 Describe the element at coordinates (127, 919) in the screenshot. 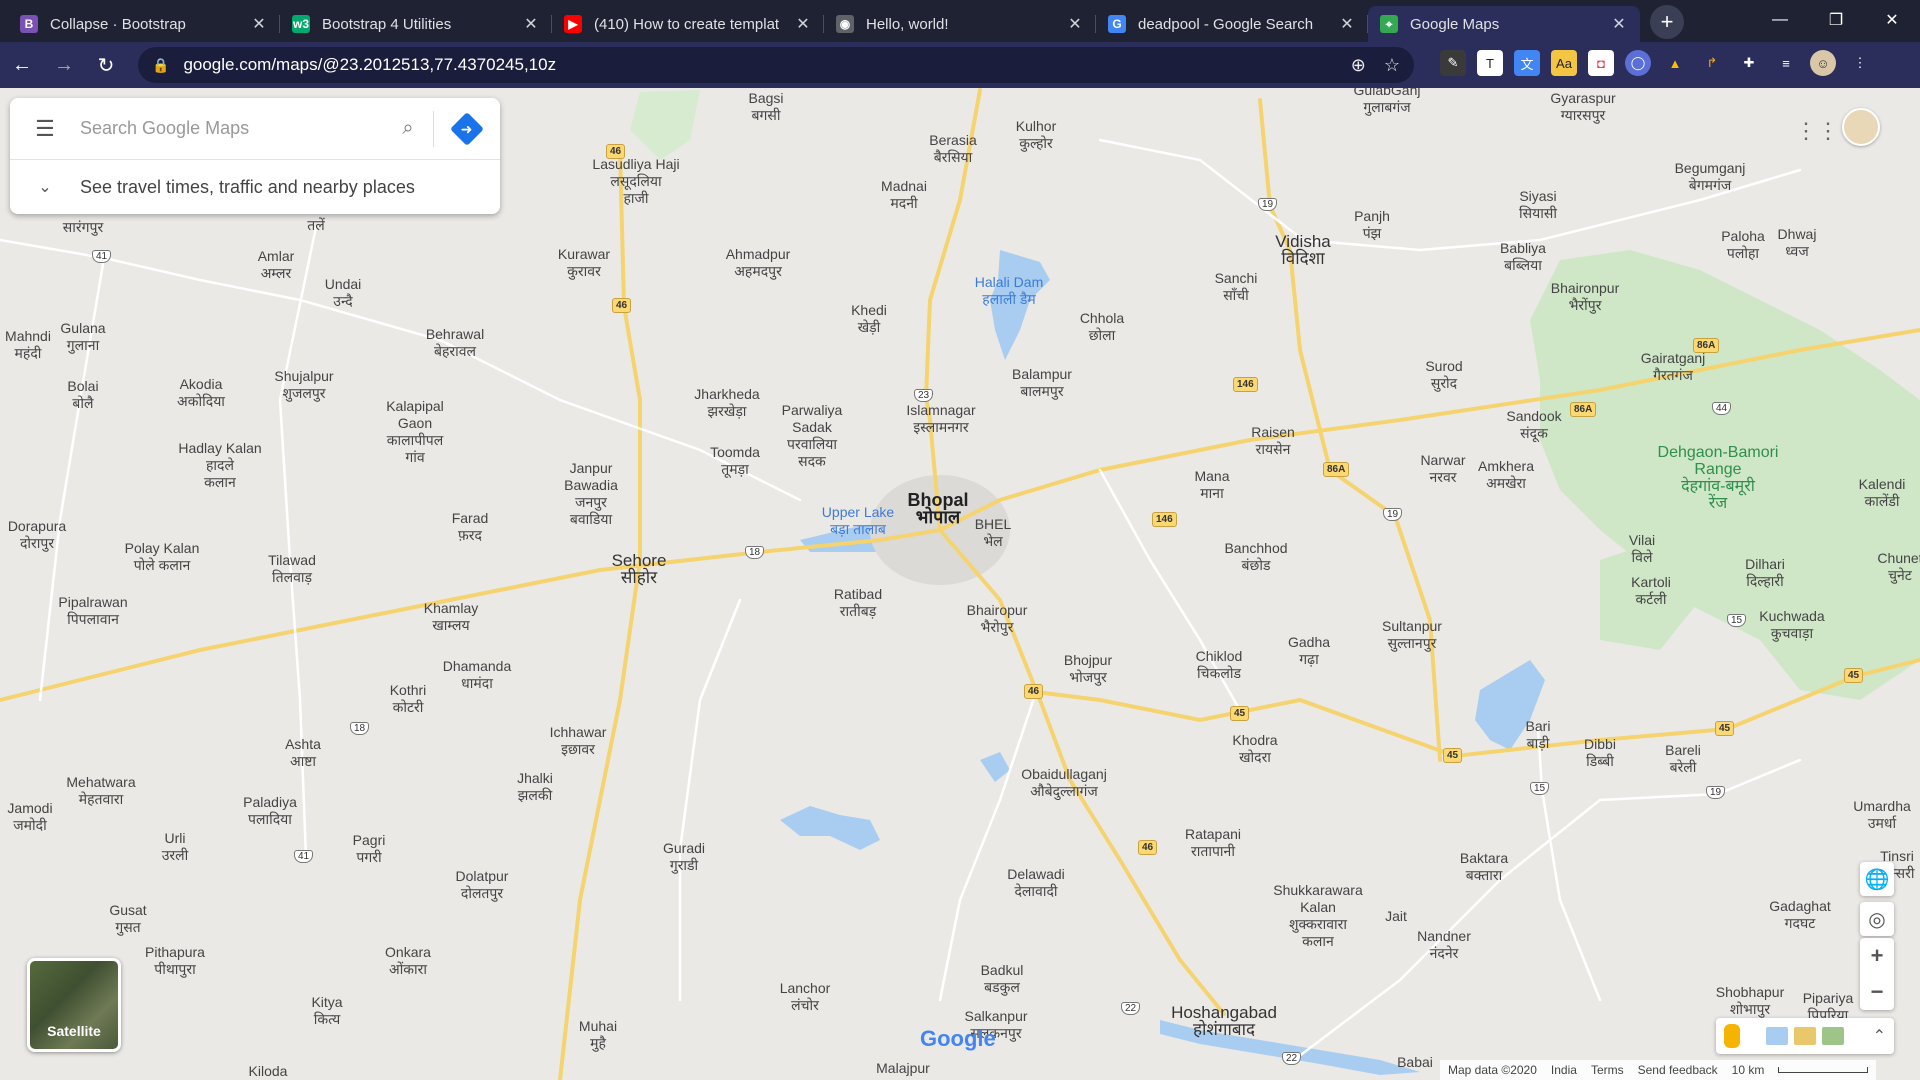

I see `map-label-gusat: Gusat गुसत` at that location.